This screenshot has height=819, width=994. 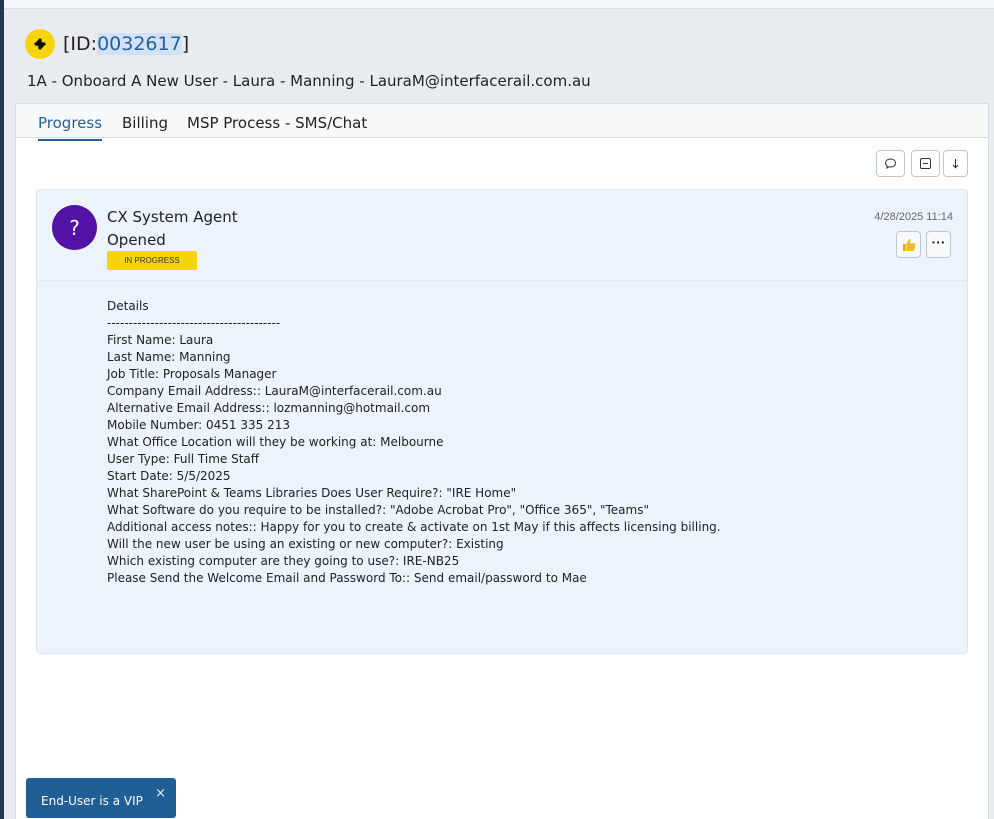 What do you see at coordinates (92, 801) in the screenshot?
I see `toast-message: End-User is a VIP` at bounding box center [92, 801].